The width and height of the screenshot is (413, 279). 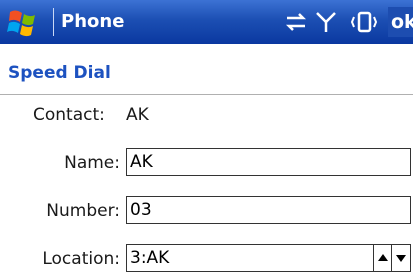 What do you see at coordinates (364, 22) in the screenshot?
I see `vibrate-icon` at bounding box center [364, 22].